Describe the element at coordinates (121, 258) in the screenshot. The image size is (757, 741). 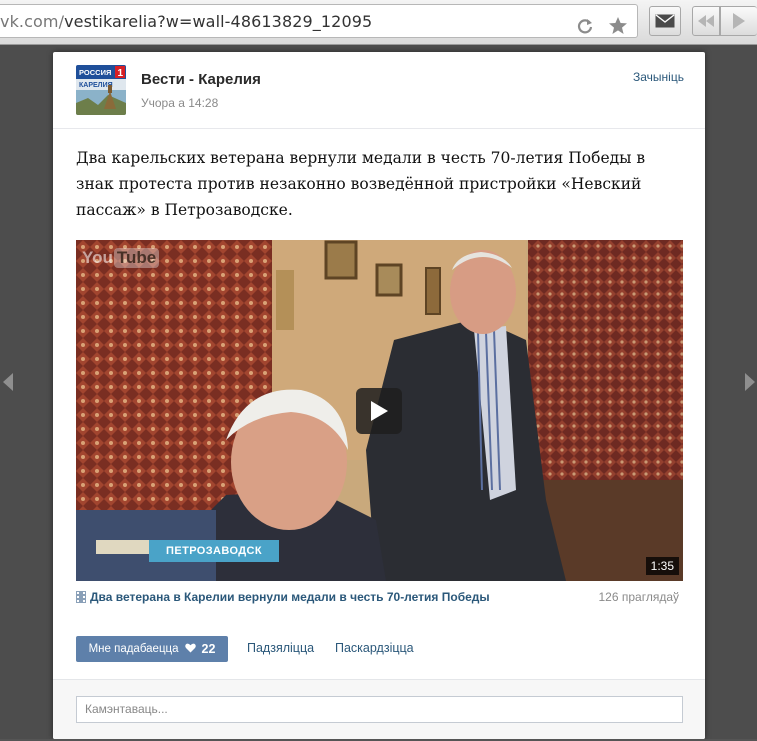
I see `youtube-logo: You Tube` at that location.